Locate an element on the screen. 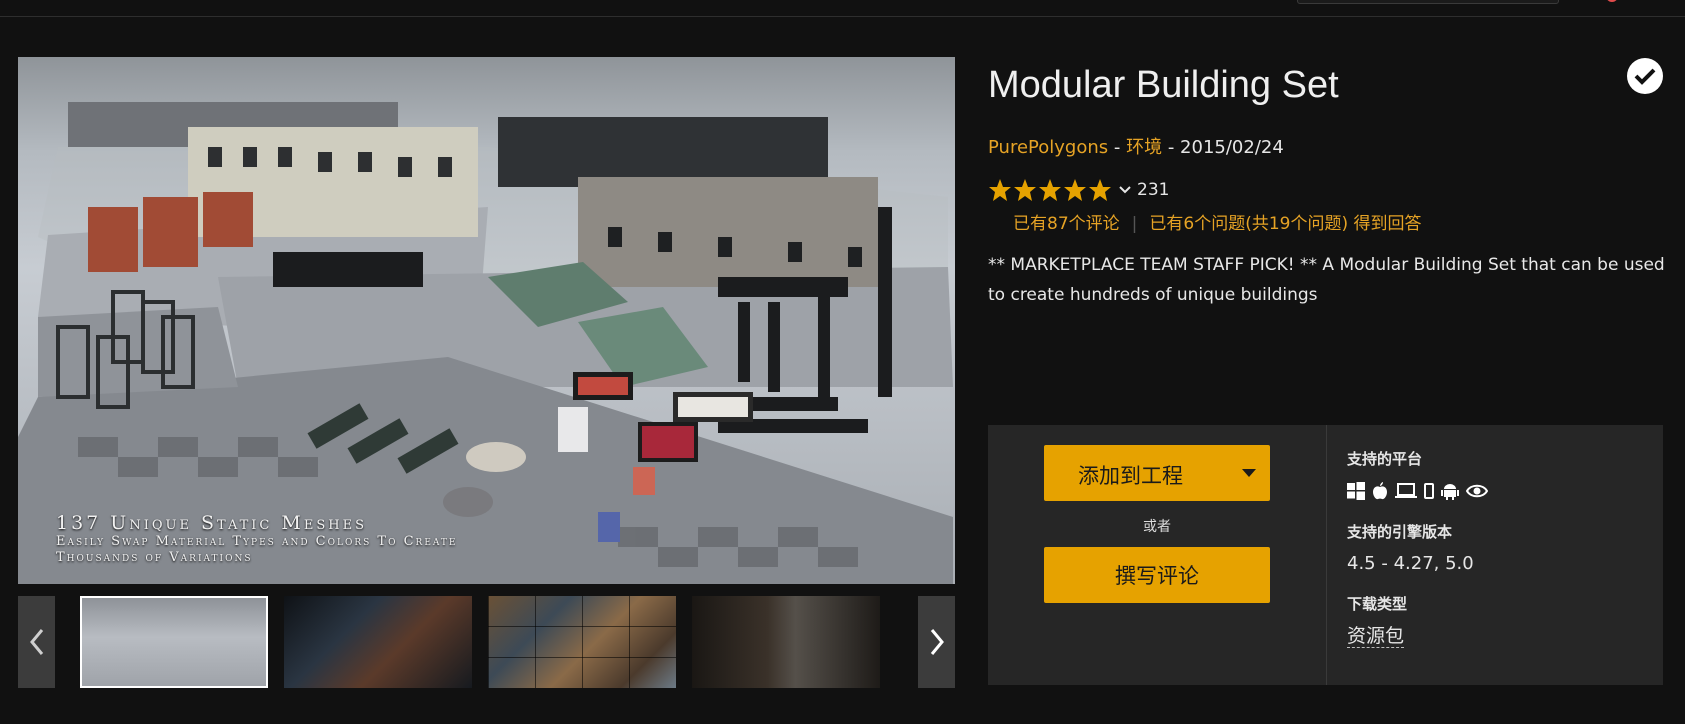  gallery-prev-button is located at coordinates (36, 642).